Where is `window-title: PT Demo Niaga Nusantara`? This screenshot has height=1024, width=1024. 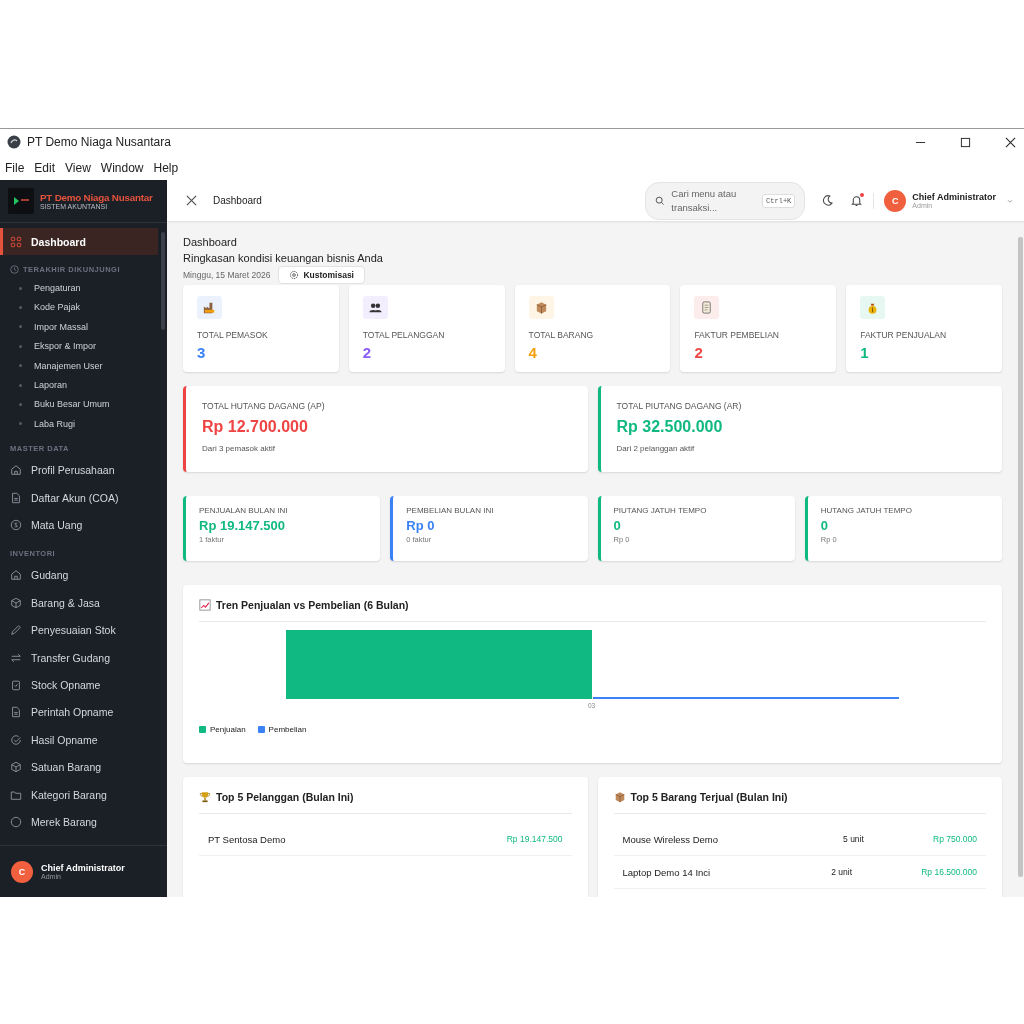 window-title: PT Demo Niaga Nusantara is located at coordinates (99, 142).